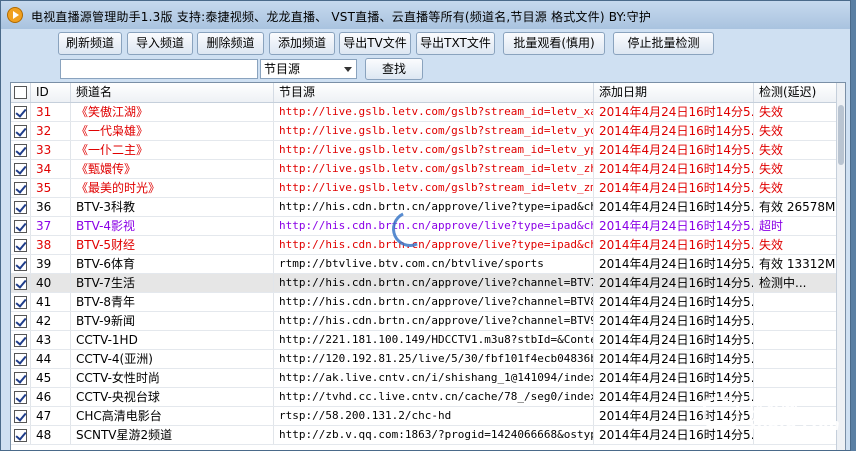 This screenshot has width=856, height=451. I want to click on app-icon, so click(15, 15).